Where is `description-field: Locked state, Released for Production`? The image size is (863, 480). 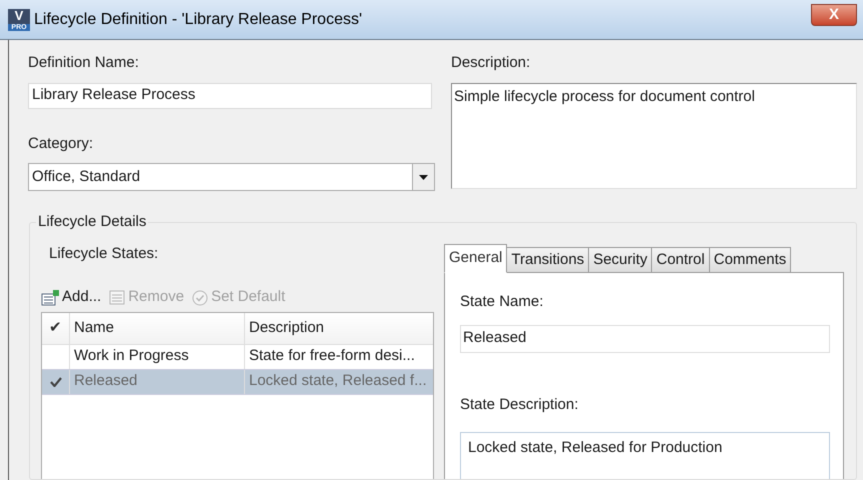
description-field: Locked state, Released for Production is located at coordinates (645, 455).